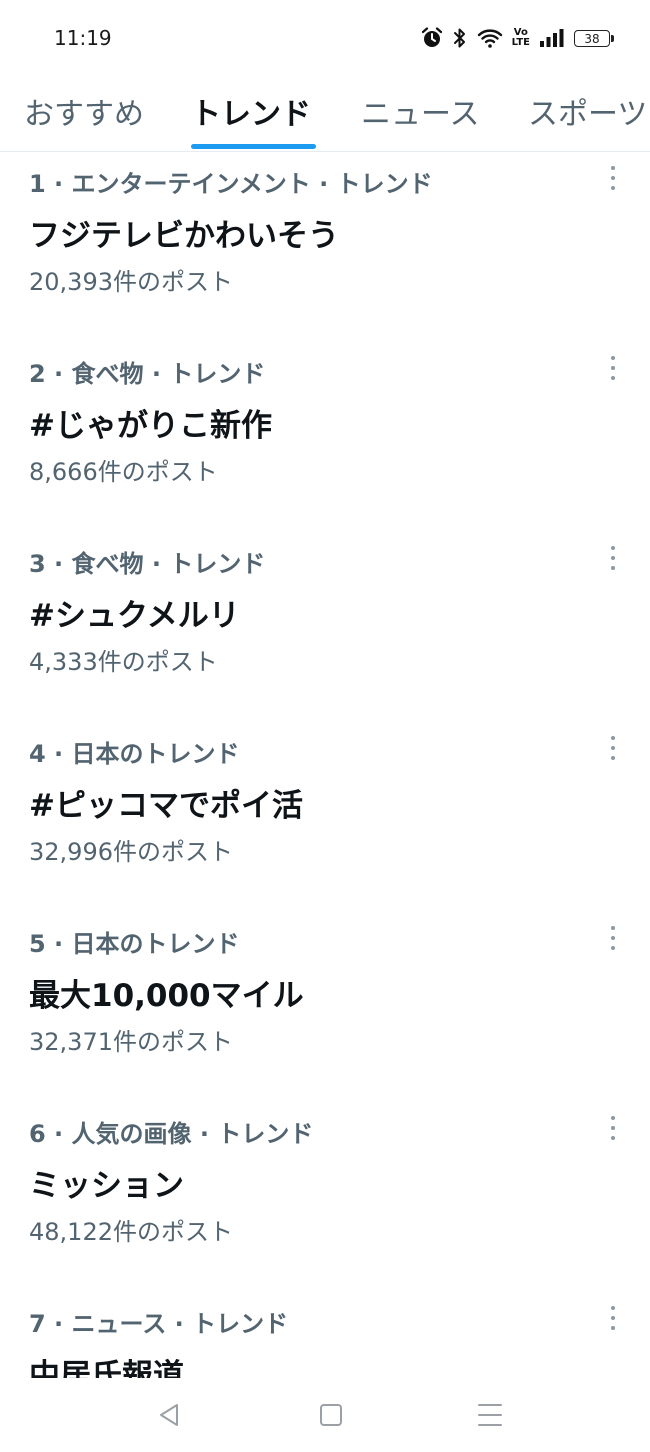  Describe the element at coordinates (131, 1042) in the screenshot. I see `trend-post-count: 32,371件のポスト` at that location.